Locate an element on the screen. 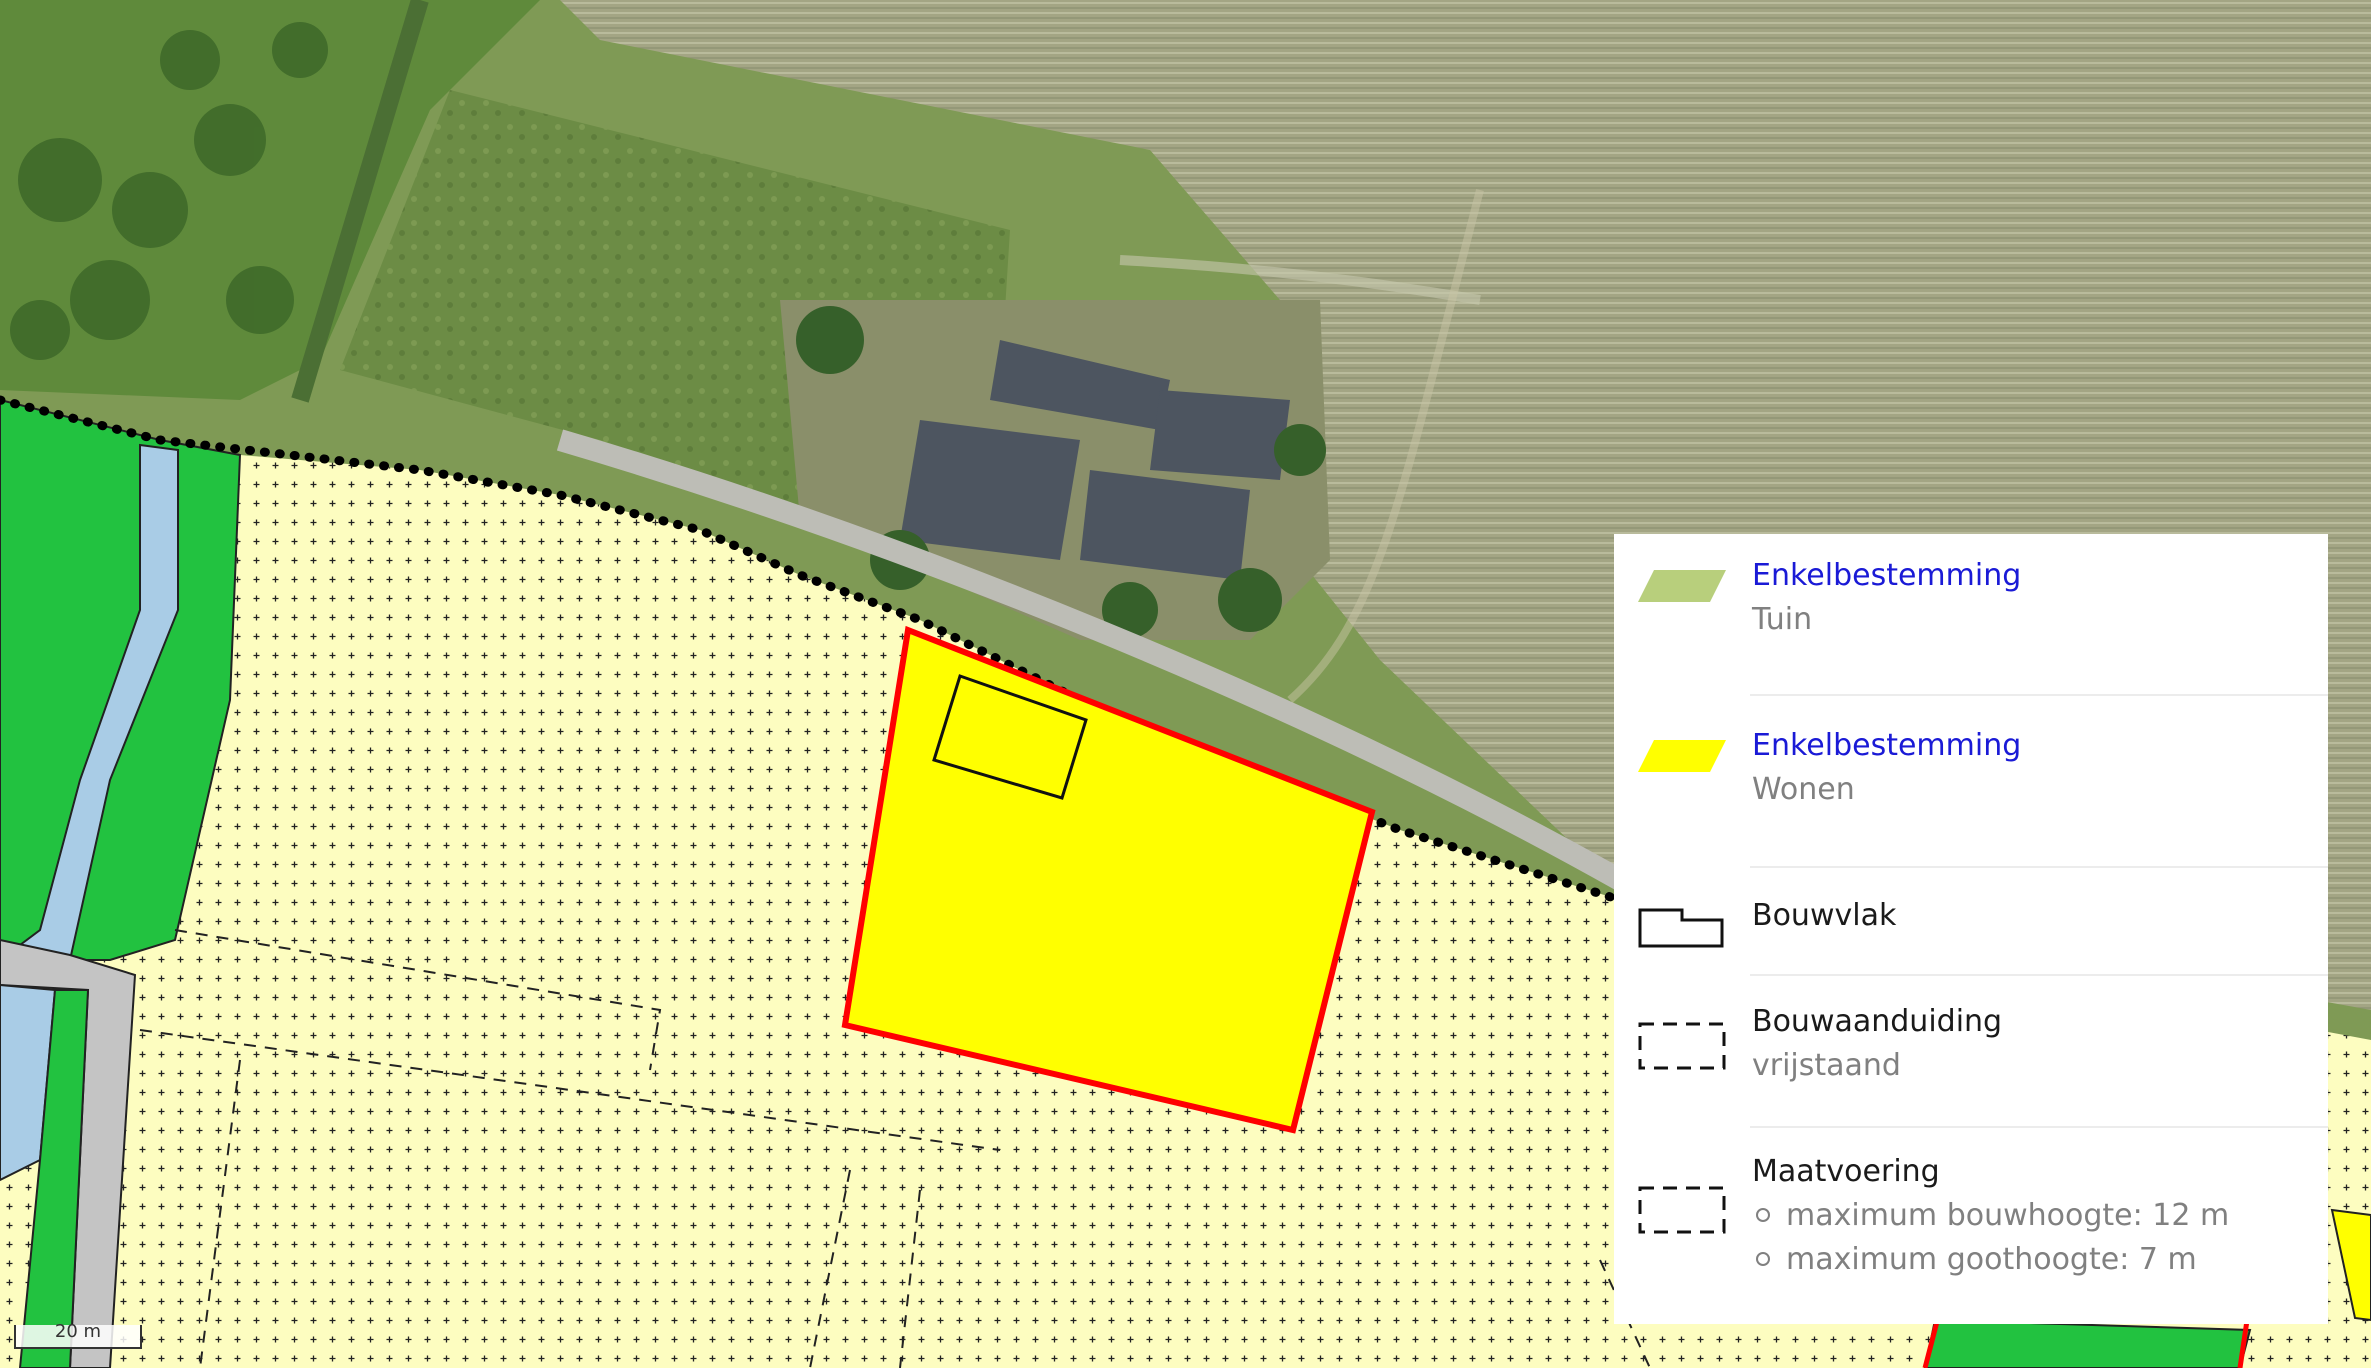 This screenshot has height=1368, width=2371. legend-bullet: maximum bouwhoogte: 12 m is located at coordinates (2035, 1216).